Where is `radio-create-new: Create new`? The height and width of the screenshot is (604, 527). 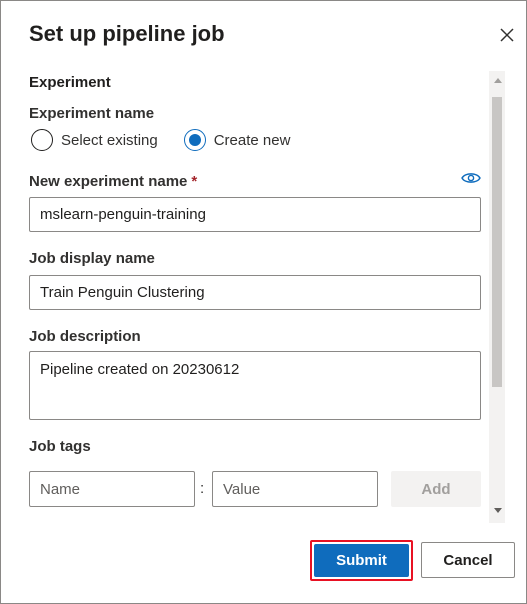
radio-create-new: Create new is located at coordinates (237, 140).